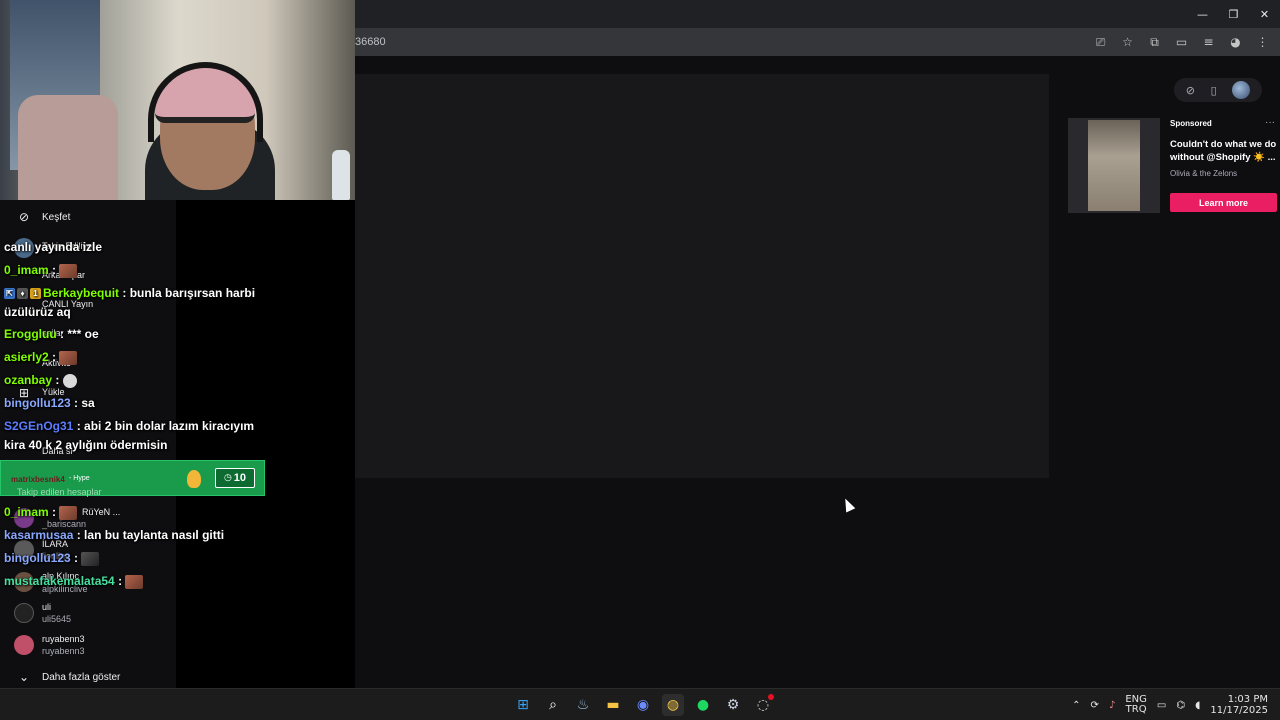 The width and height of the screenshot is (1280, 720). I want to click on show-more-label: Daha fazla göster, so click(81, 677).